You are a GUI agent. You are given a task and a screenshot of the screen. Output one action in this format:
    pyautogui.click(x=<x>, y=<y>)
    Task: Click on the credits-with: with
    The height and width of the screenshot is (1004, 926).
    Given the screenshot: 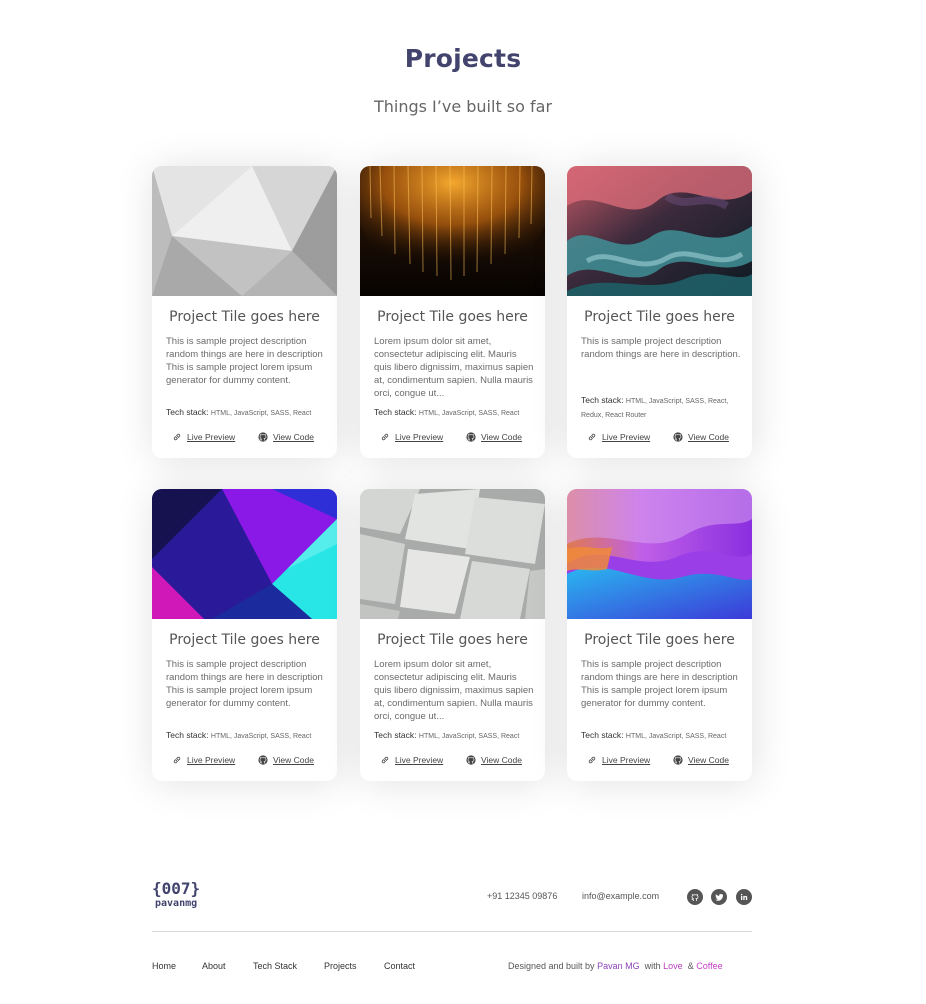 What is the action you would take?
    pyautogui.click(x=652, y=966)
    